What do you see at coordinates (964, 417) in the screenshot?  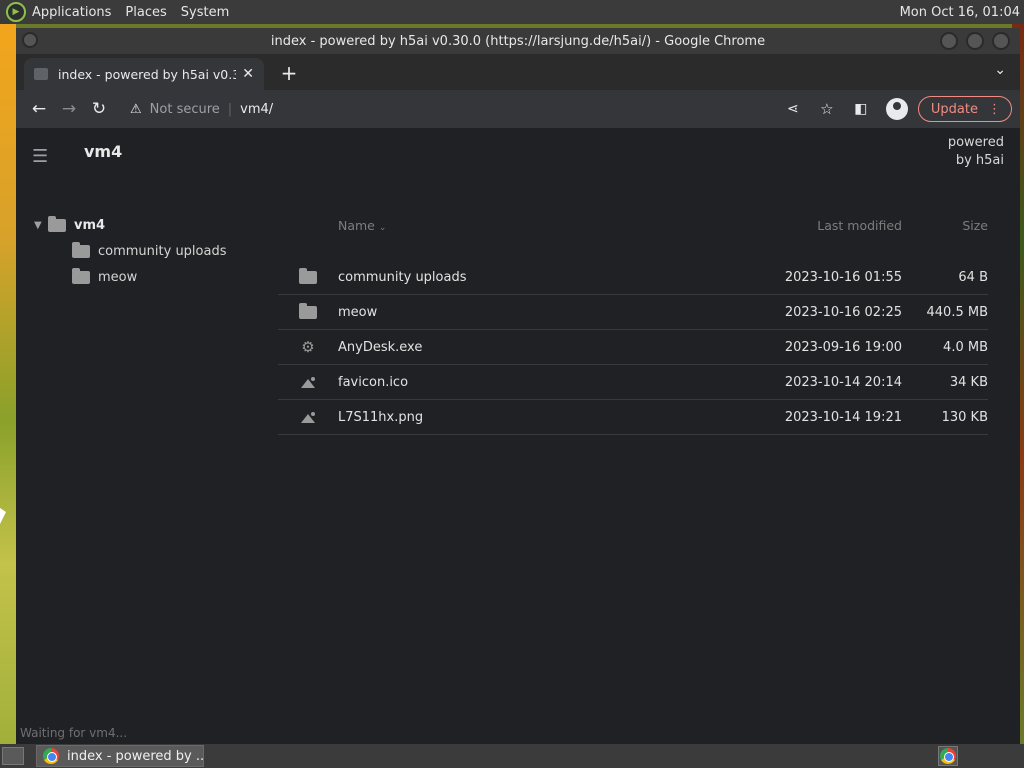 I see `file-size: 130 KB` at bounding box center [964, 417].